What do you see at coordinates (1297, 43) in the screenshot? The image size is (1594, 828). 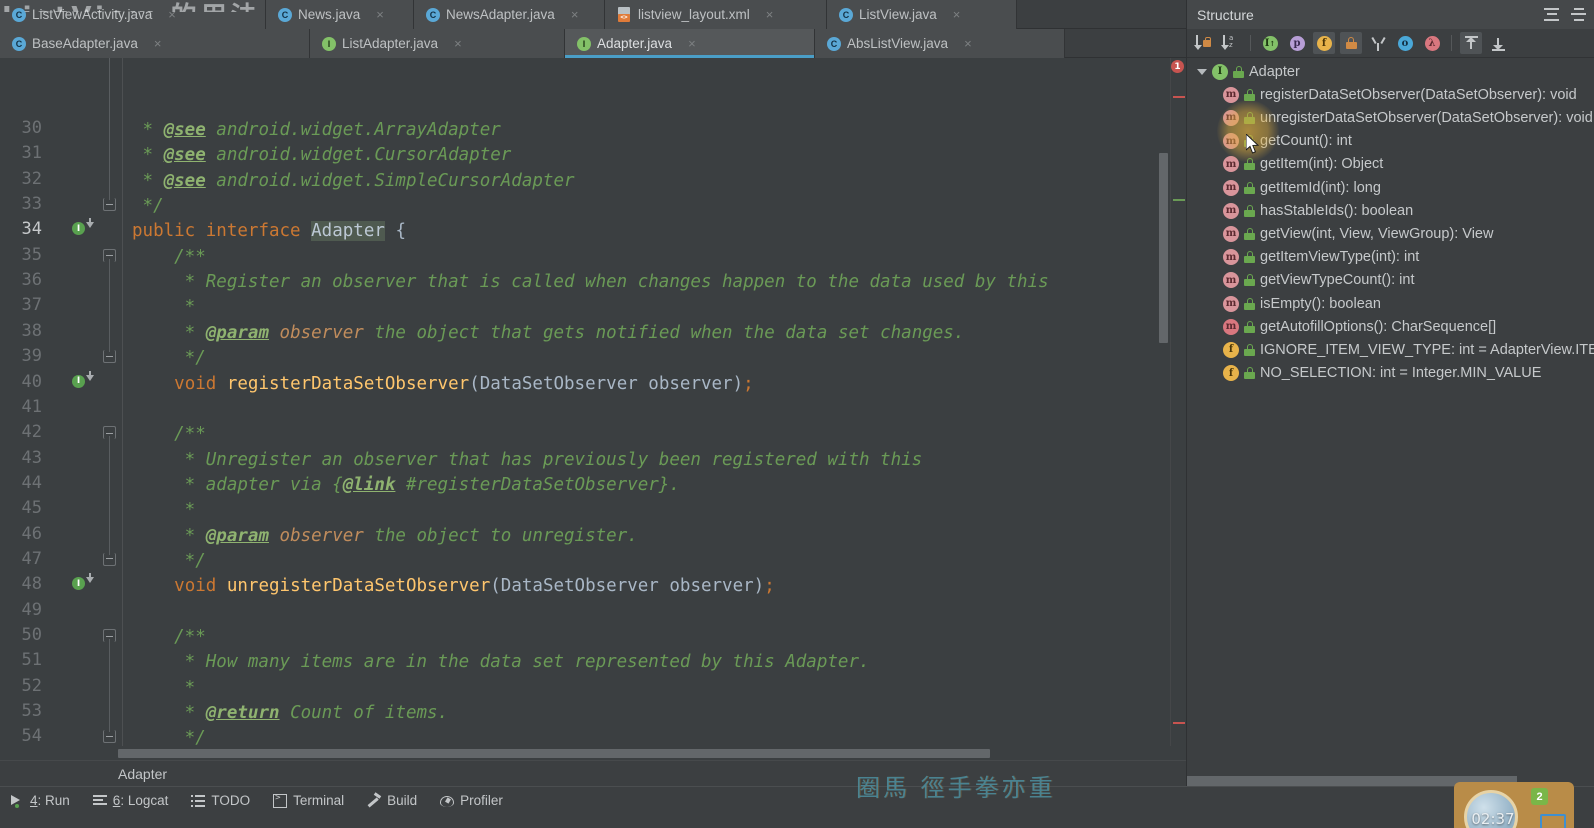 I see `show-properties-button: p` at bounding box center [1297, 43].